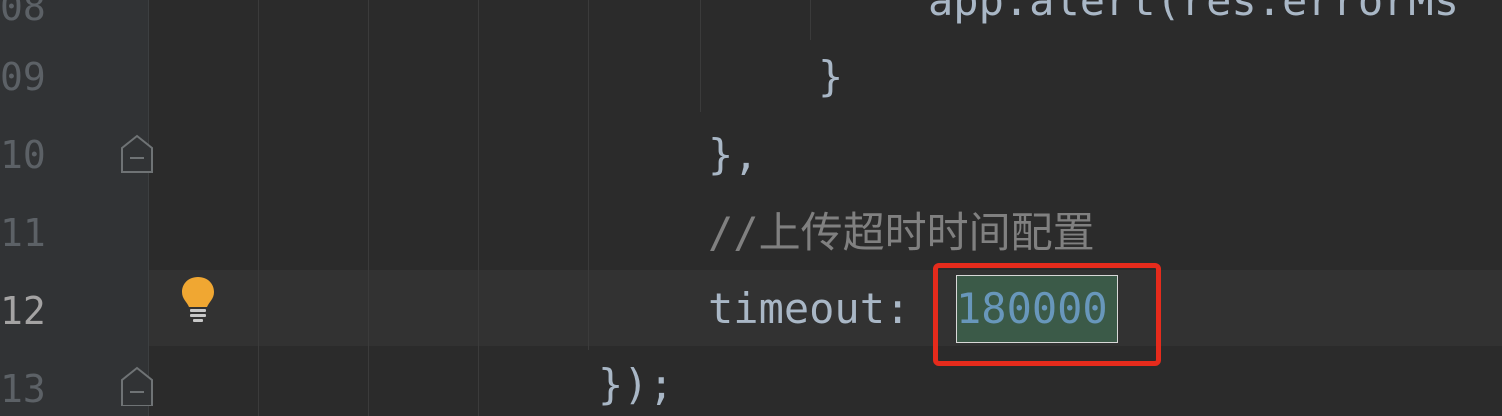 This screenshot has height=416, width=1502. What do you see at coordinates (901, 232) in the screenshot?
I see `code-comment: //上传超时时间配置` at bounding box center [901, 232].